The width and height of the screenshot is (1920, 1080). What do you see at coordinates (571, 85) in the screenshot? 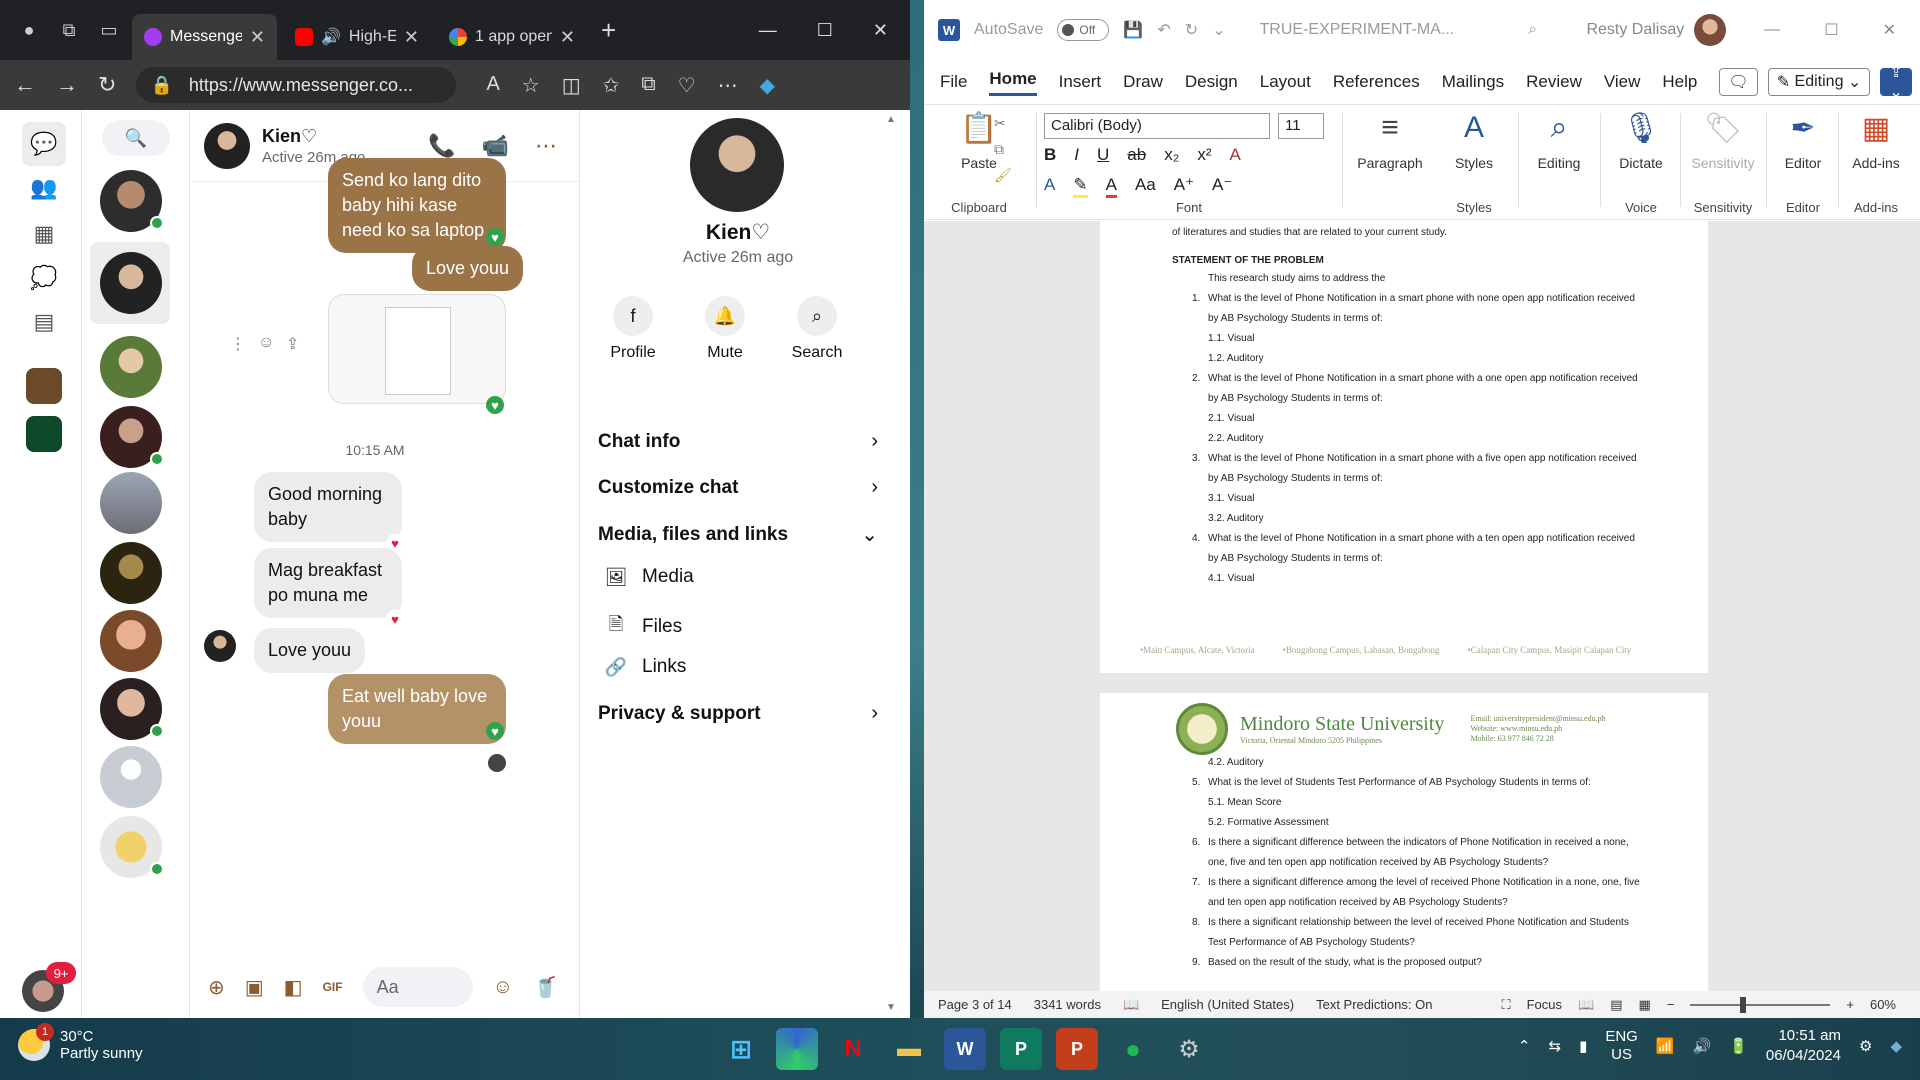
I see `split-screen-icon: ◫` at bounding box center [571, 85].